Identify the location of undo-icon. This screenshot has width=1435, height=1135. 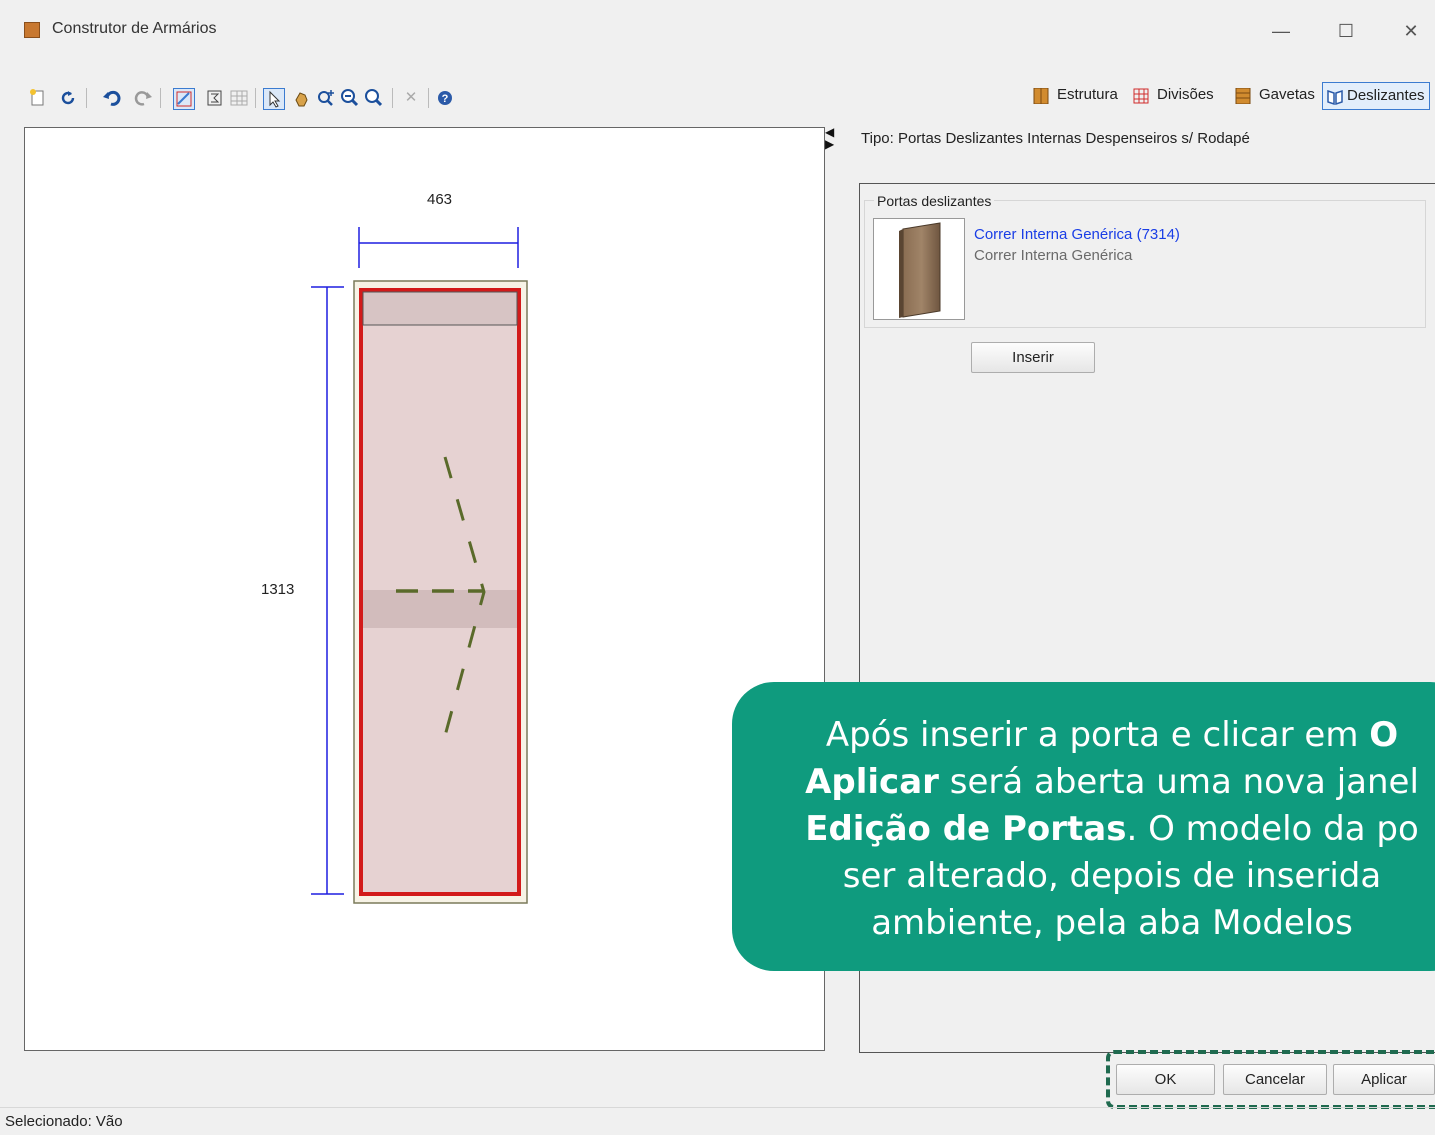
(112, 98).